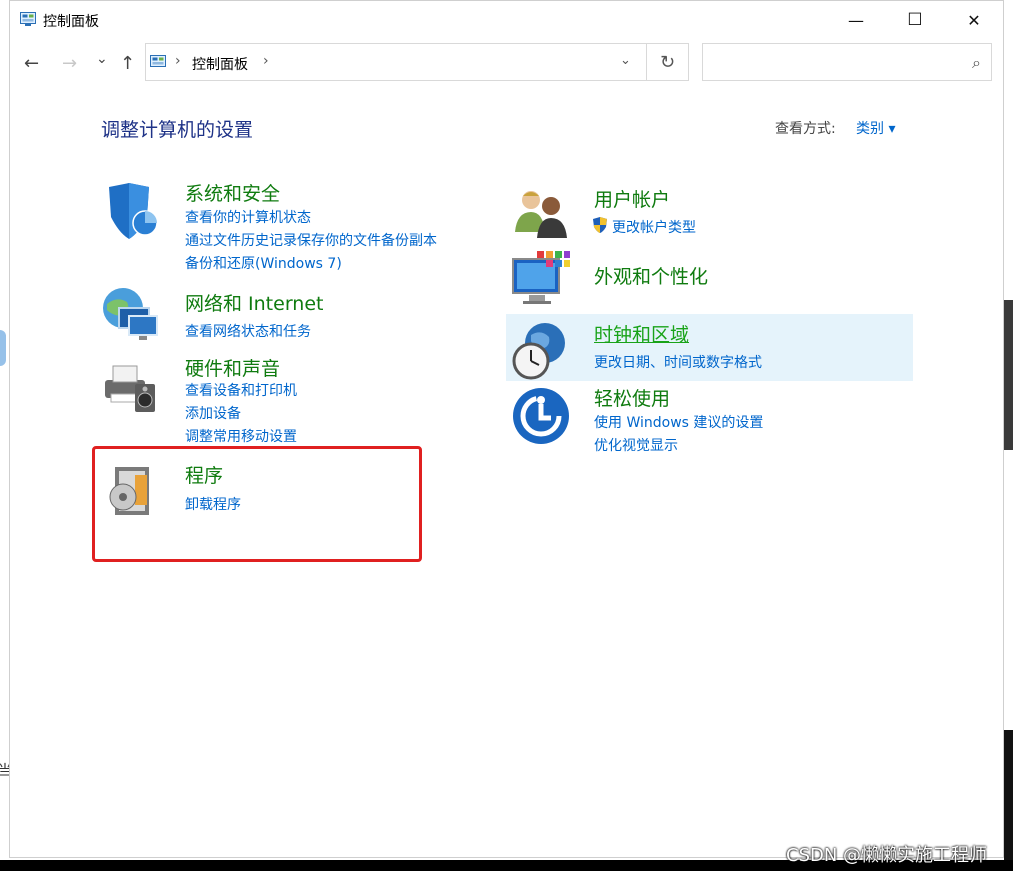 The image size is (1013, 871). I want to click on refresh-button: ↻, so click(668, 62).